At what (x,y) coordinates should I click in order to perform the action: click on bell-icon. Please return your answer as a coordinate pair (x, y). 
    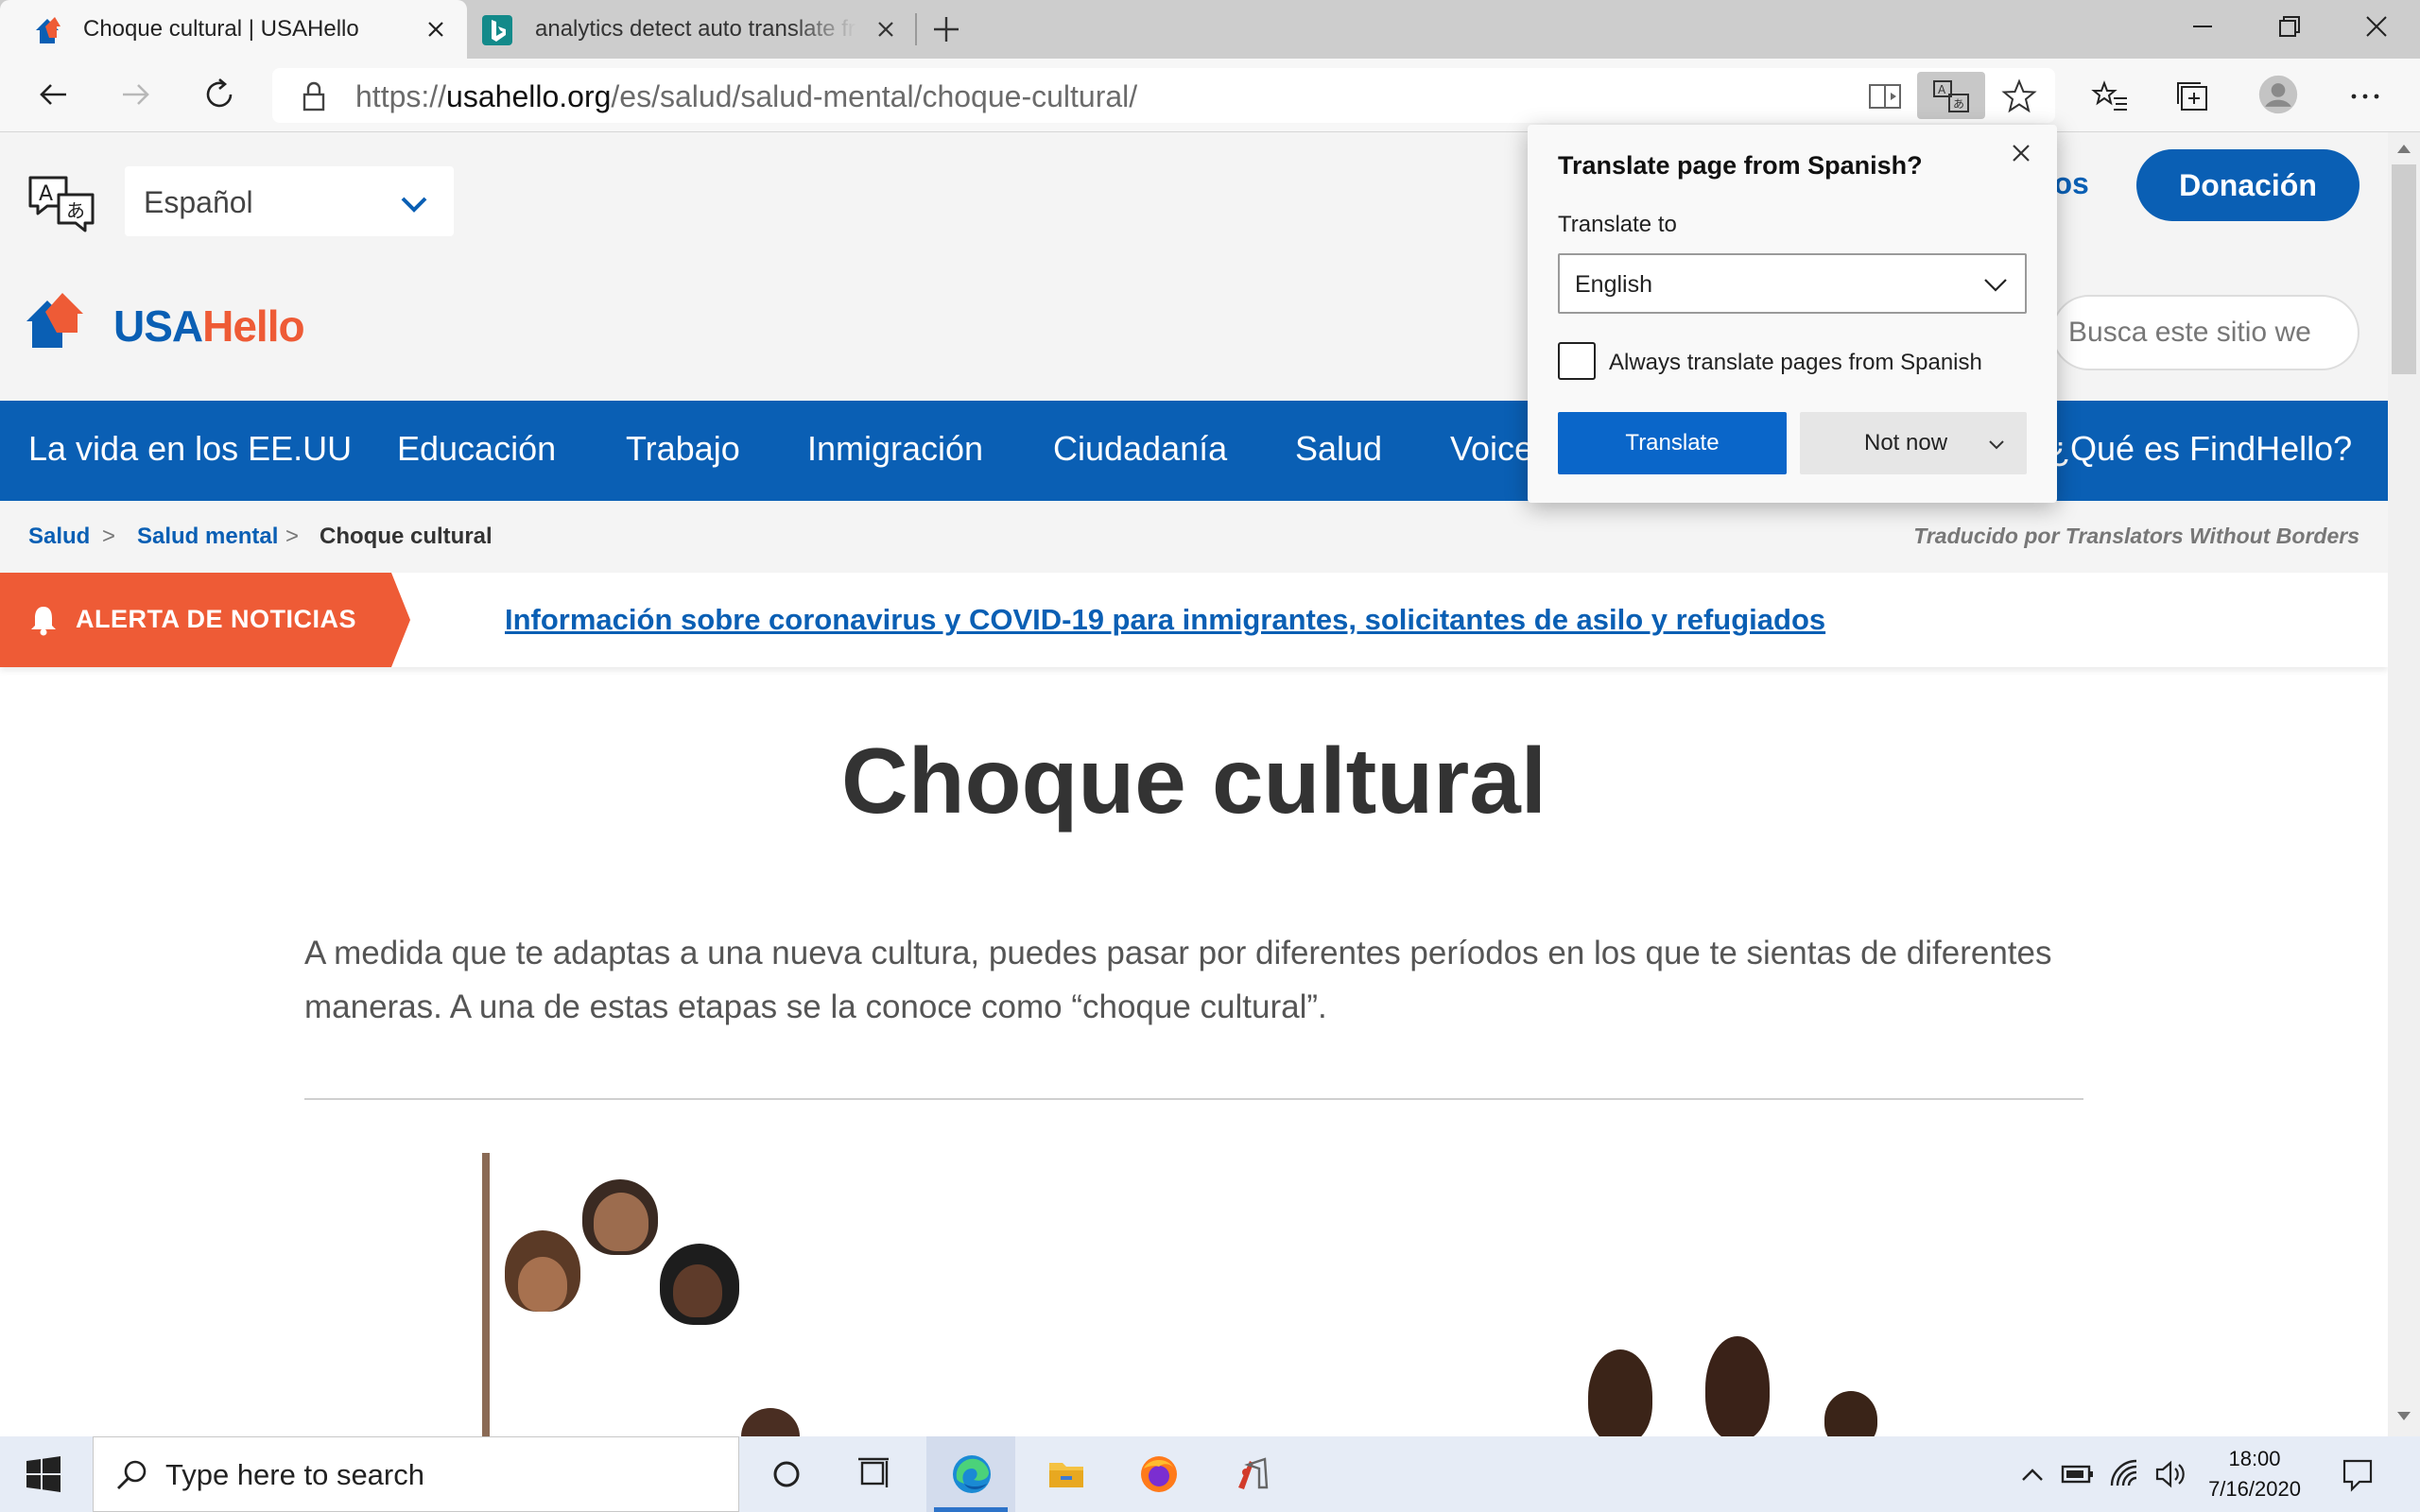
    Looking at the image, I should click on (43, 621).